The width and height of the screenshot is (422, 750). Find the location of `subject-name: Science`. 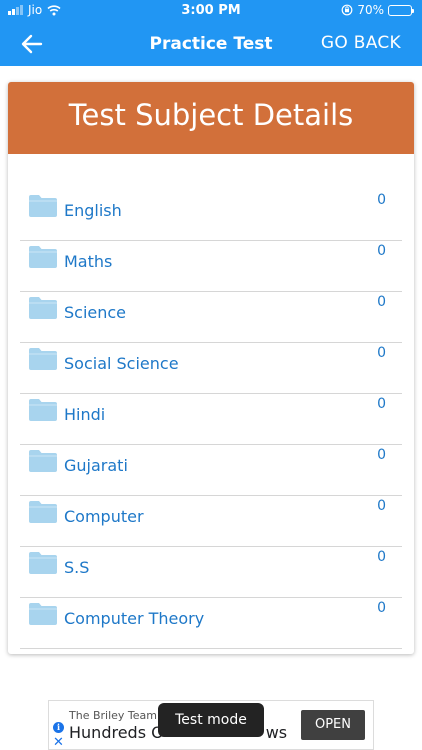

subject-name: Science is located at coordinates (95, 312).